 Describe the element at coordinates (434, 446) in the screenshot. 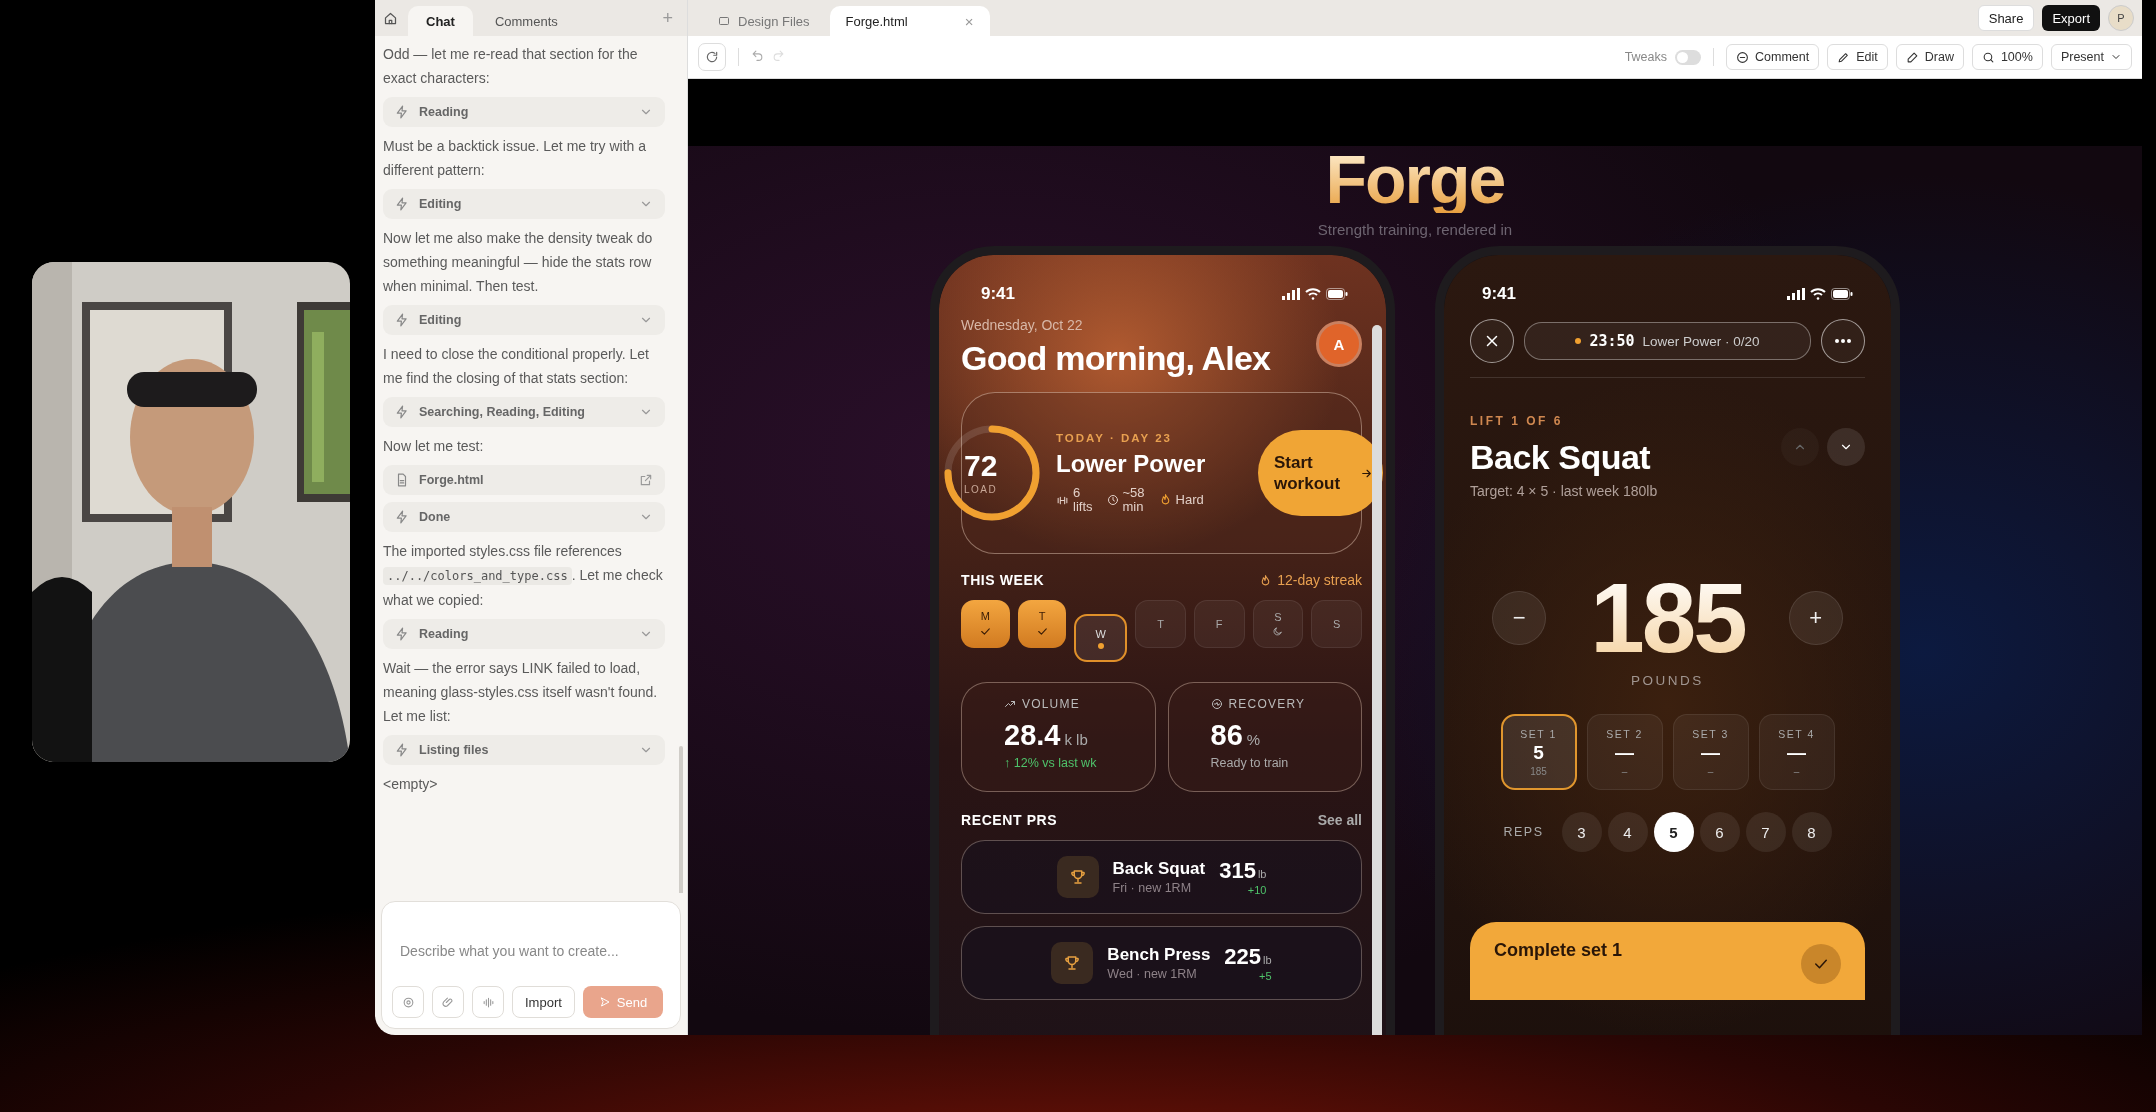

I see `chat-message: Now let me test:` at that location.